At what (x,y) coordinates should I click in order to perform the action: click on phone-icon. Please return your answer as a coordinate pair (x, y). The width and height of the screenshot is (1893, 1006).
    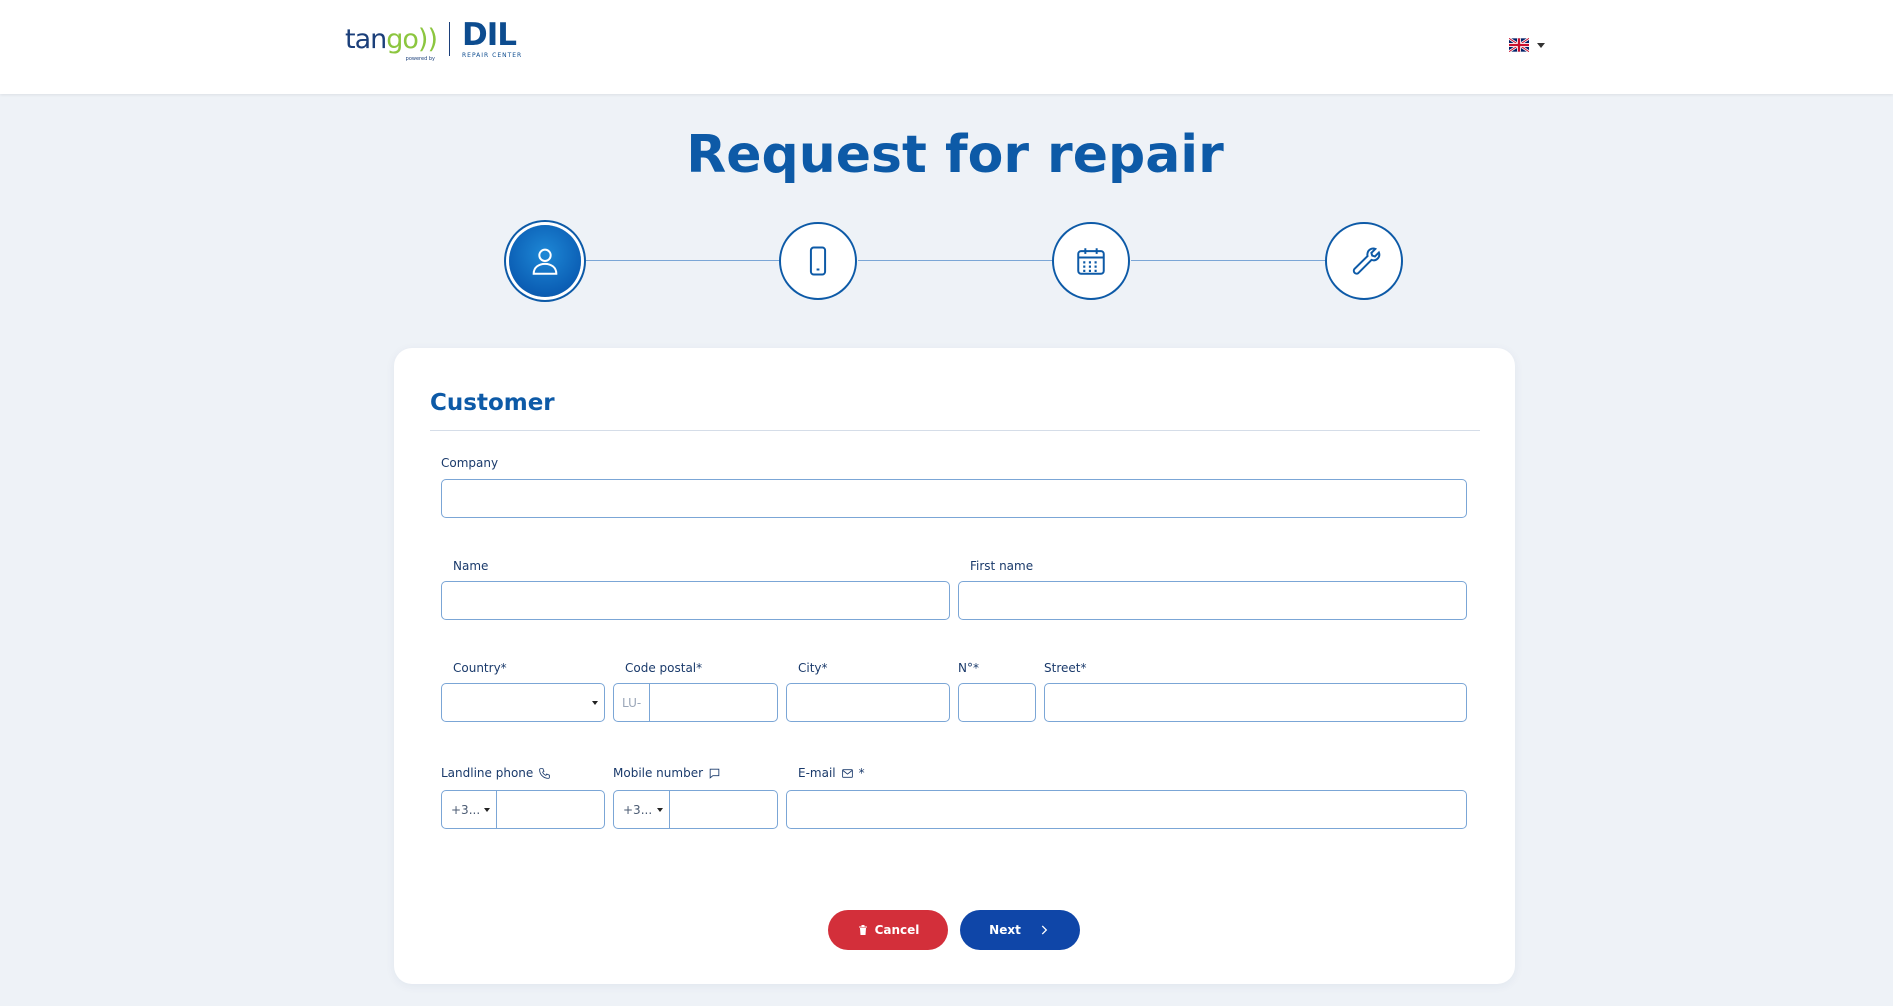
    Looking at the image, I should click on (818, 261).